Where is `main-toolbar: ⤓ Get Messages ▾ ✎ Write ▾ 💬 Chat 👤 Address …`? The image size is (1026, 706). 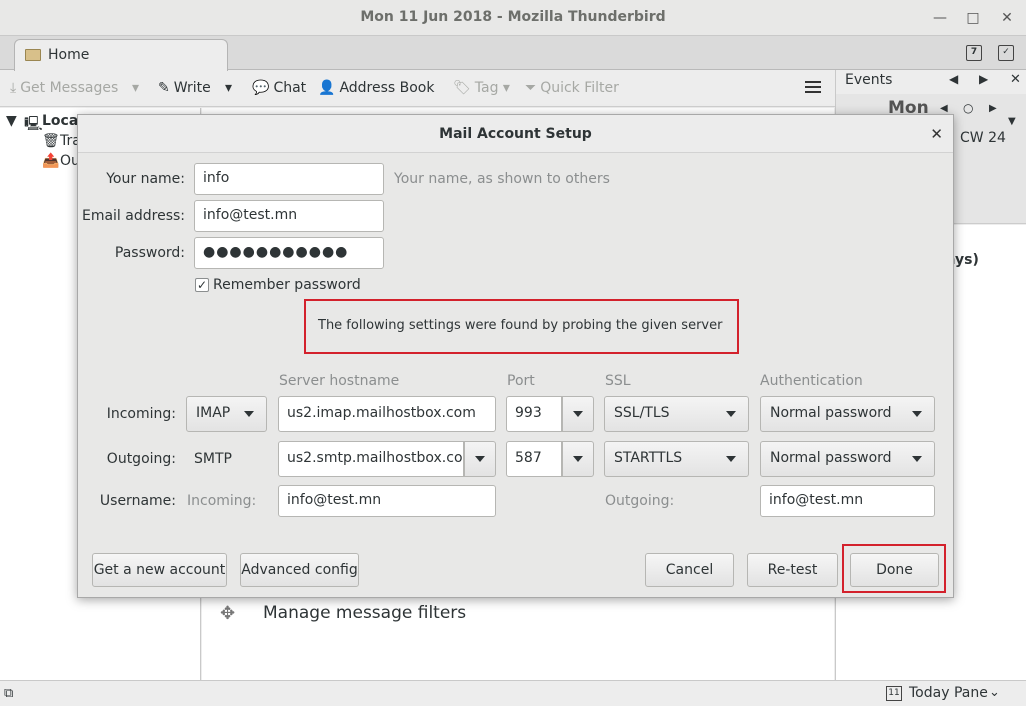 main-toolbar: ⤓ Get Messages ▾ ✎ Write ▾ 💬 Chat 👤 Address … is located at coordinates (417, 89).